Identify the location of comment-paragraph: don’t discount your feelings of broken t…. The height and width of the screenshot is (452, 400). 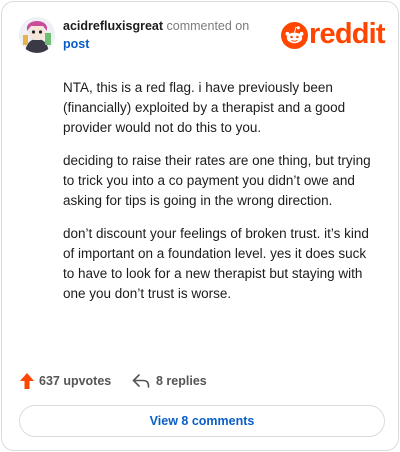
(216, 263).